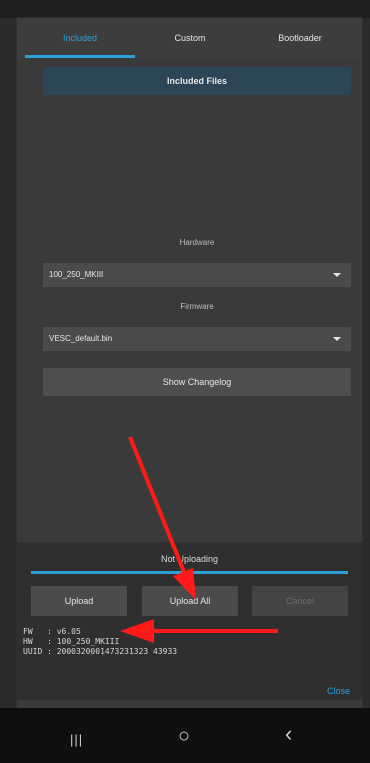 This screenshot has height=763, width=370. I want to click on back-icon: ‹, so click(288, 734).